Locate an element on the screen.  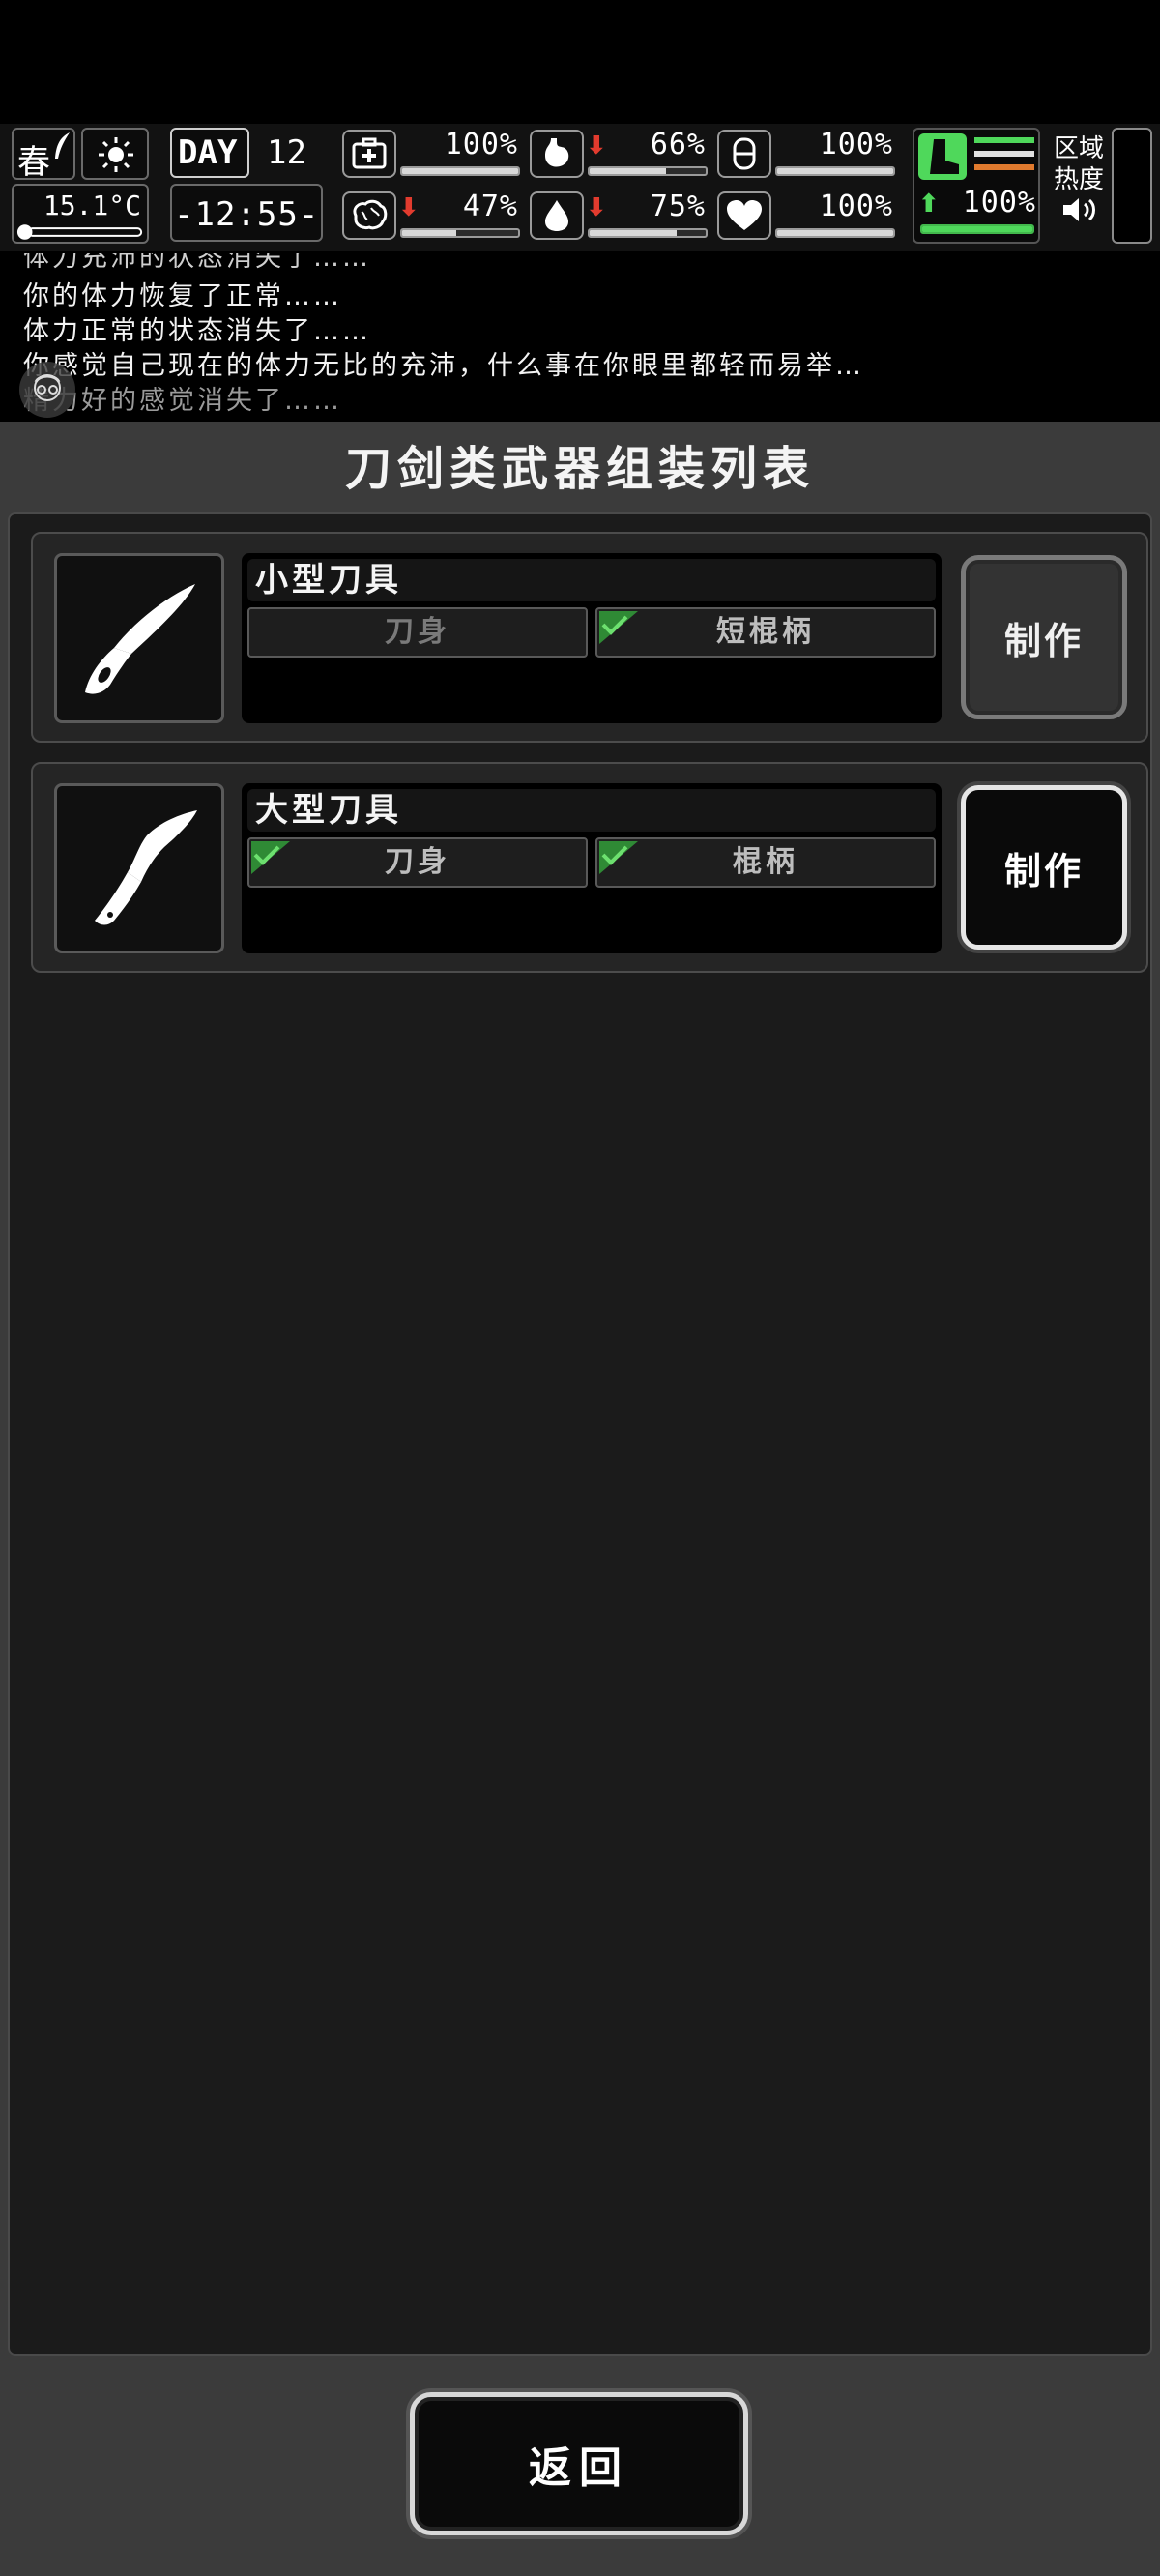
mind-percent: 47% is located at coordinates (490, 206).